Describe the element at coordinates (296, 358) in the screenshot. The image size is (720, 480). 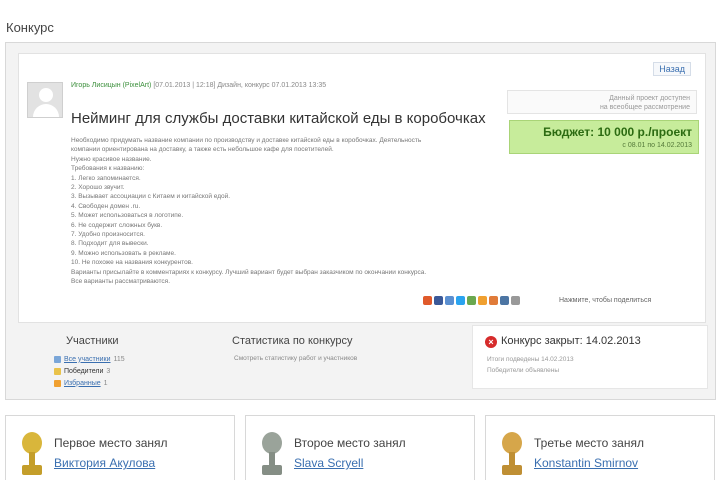
I see `stats-subtitle: Смотреть статистику работ и участников` at that location.